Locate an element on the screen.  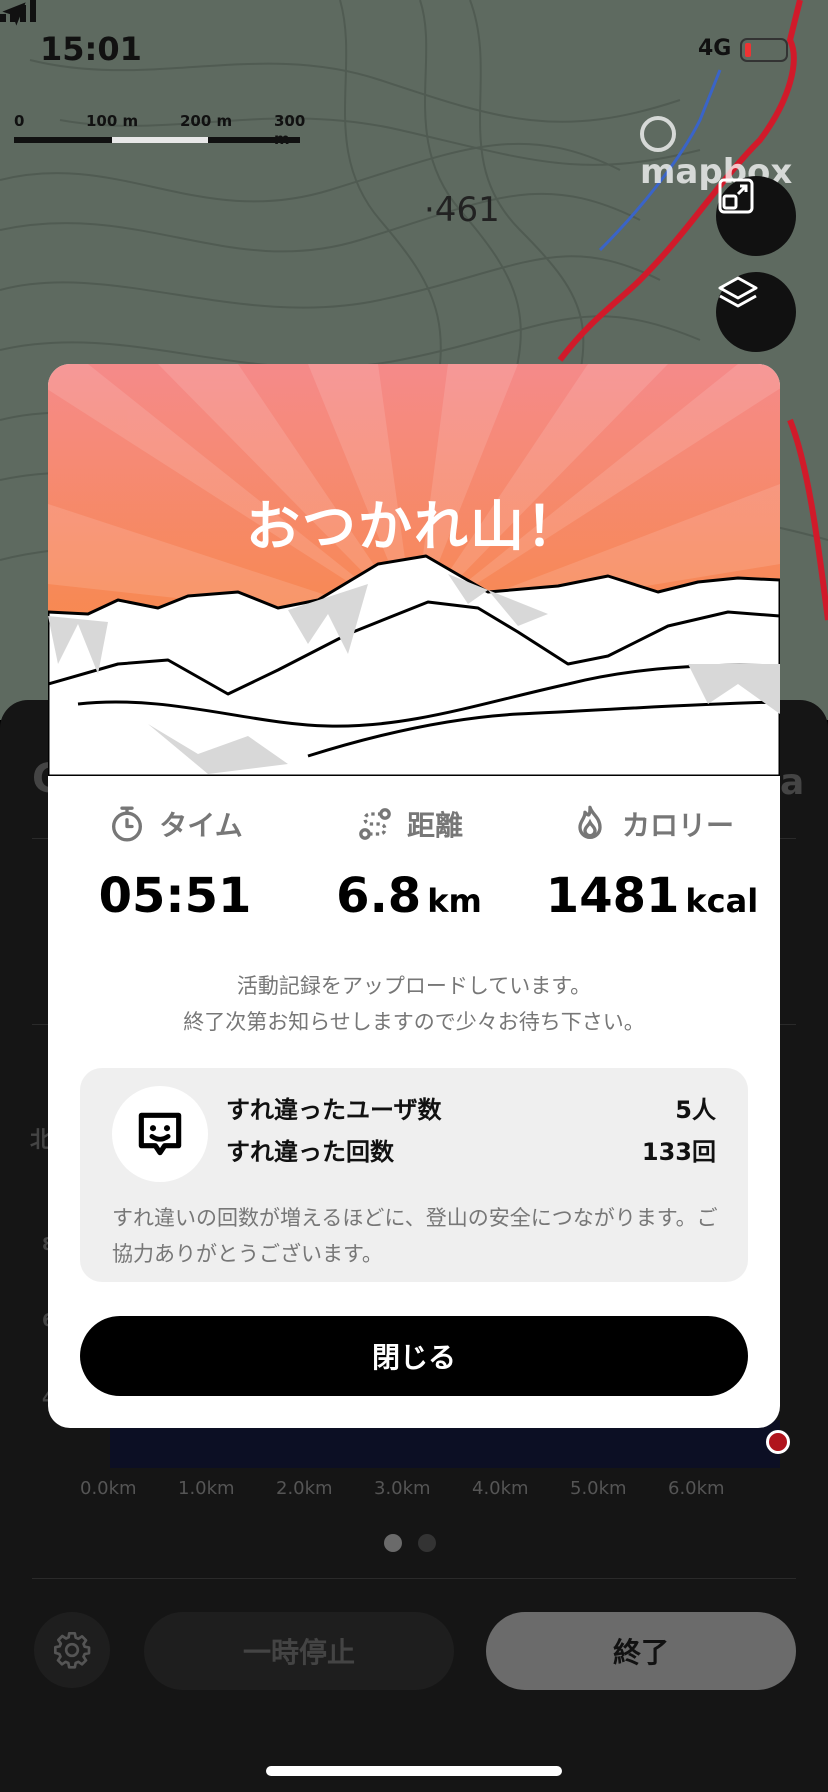
mapbox-logo-icon is located at coordinates (658, 133).